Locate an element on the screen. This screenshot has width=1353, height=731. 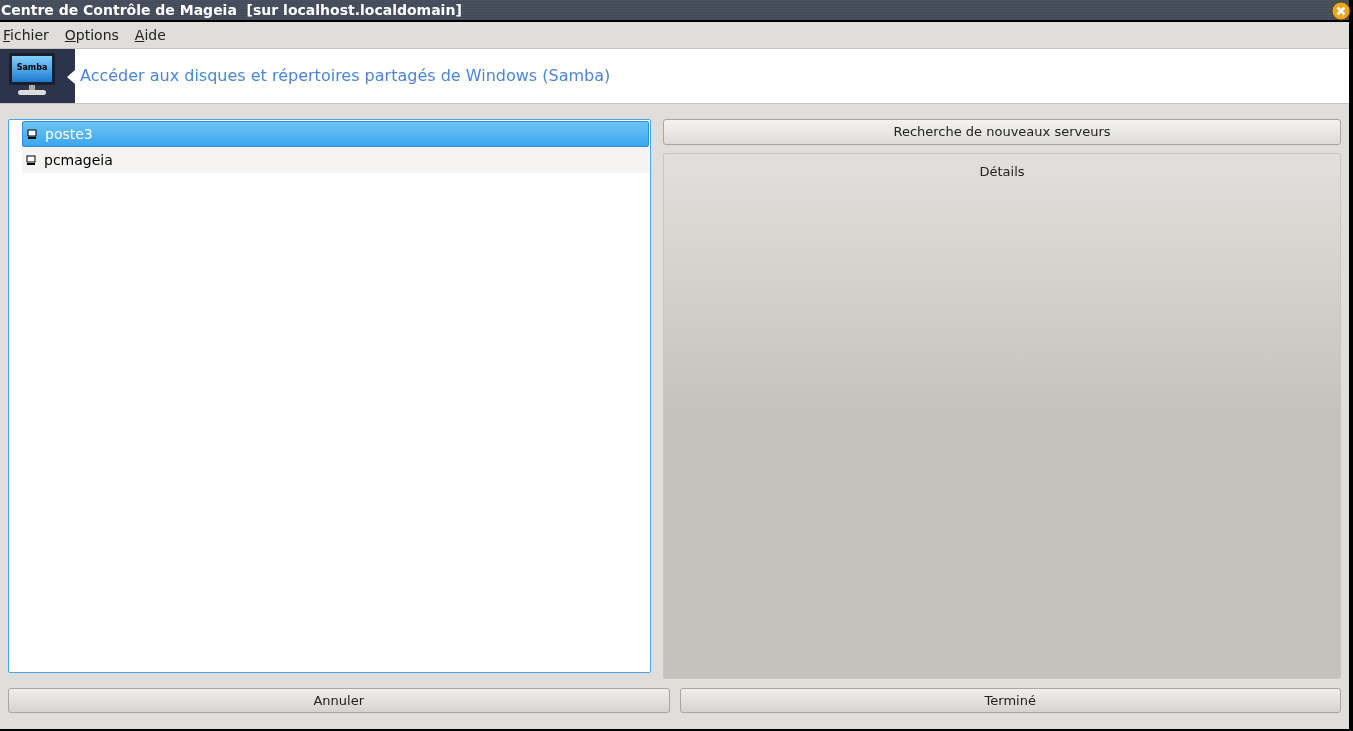
dialog-button: Terminé is located at coordinates (1010, 700).